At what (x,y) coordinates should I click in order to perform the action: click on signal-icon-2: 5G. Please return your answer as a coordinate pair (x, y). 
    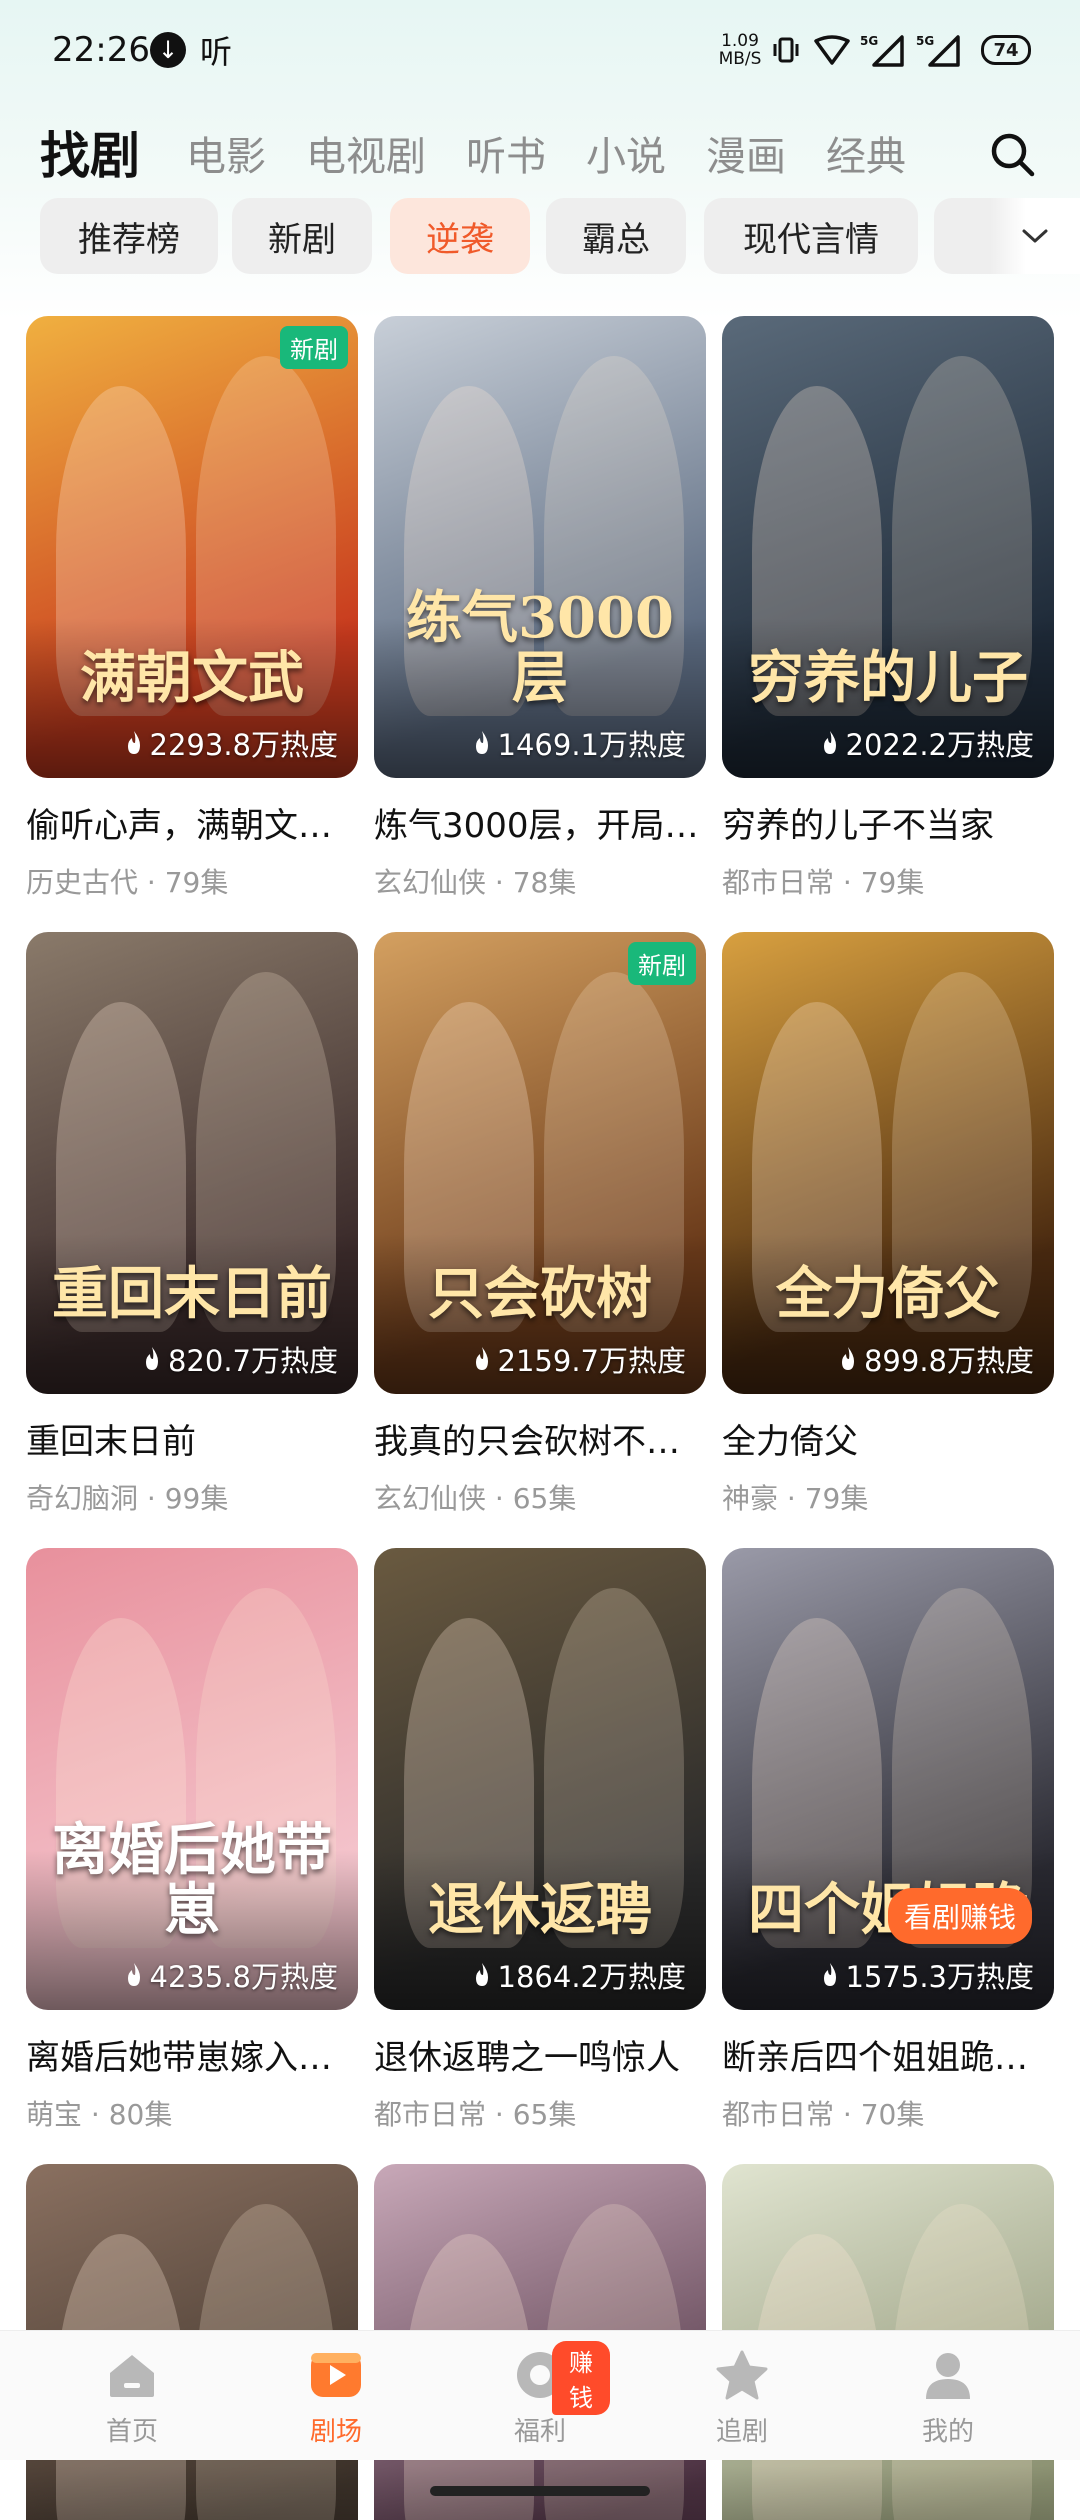
    Looking at the image, I should click on (938, 50).